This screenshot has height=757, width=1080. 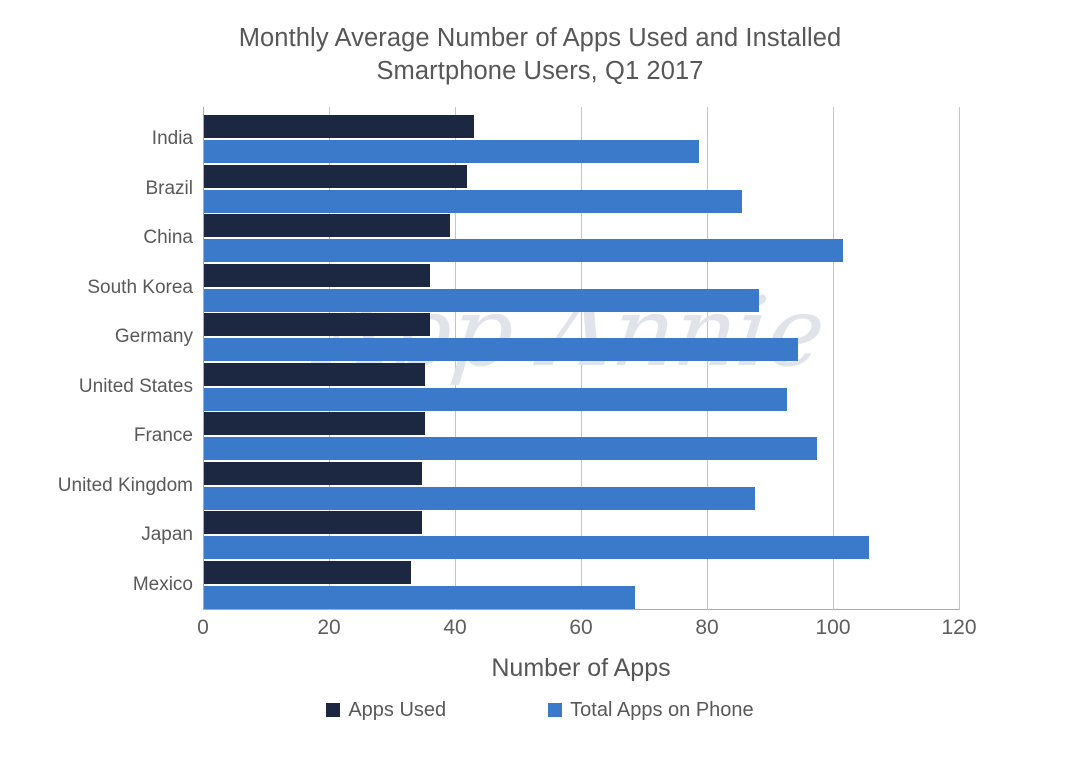 I want to click on y-axis-label: France, so click(x=163, y=435).